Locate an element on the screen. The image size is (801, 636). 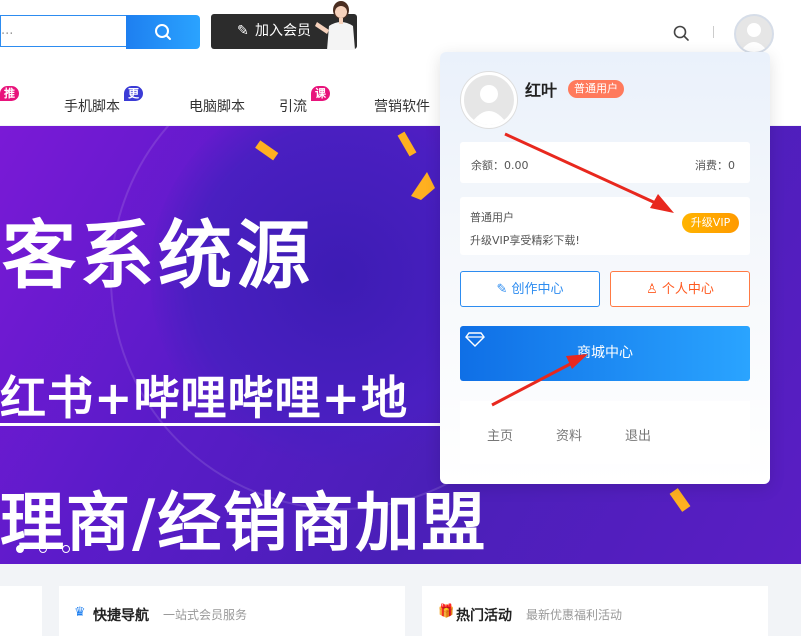
annotation-arrows is located at coordinates (582, 269).